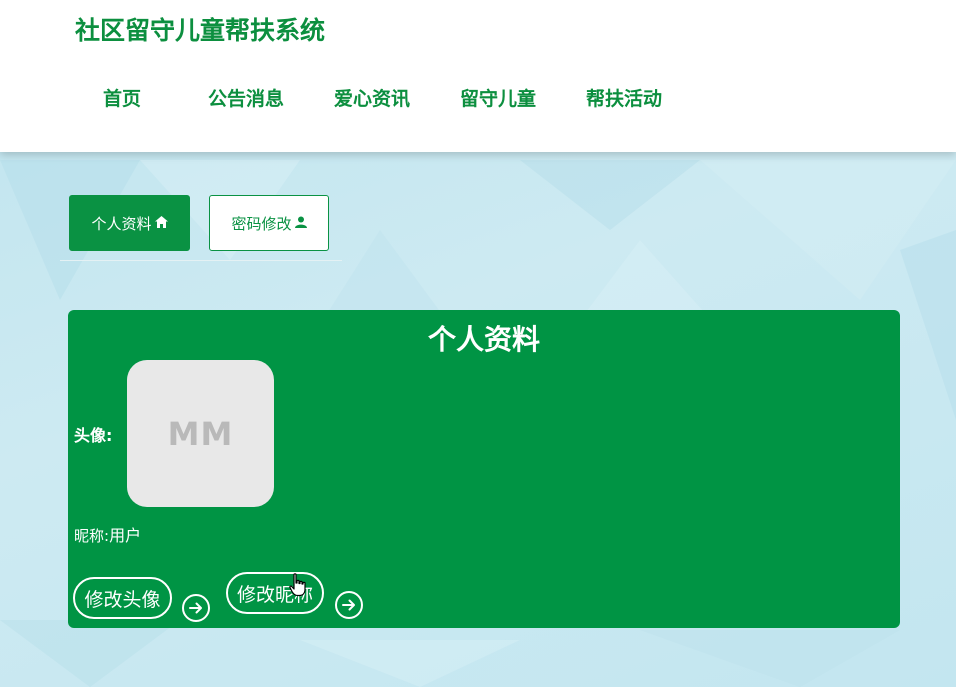  Describe the element at coordinates (246, 97) in the screenshot. I see `nav-item-announcements: 公告消息` at that location.